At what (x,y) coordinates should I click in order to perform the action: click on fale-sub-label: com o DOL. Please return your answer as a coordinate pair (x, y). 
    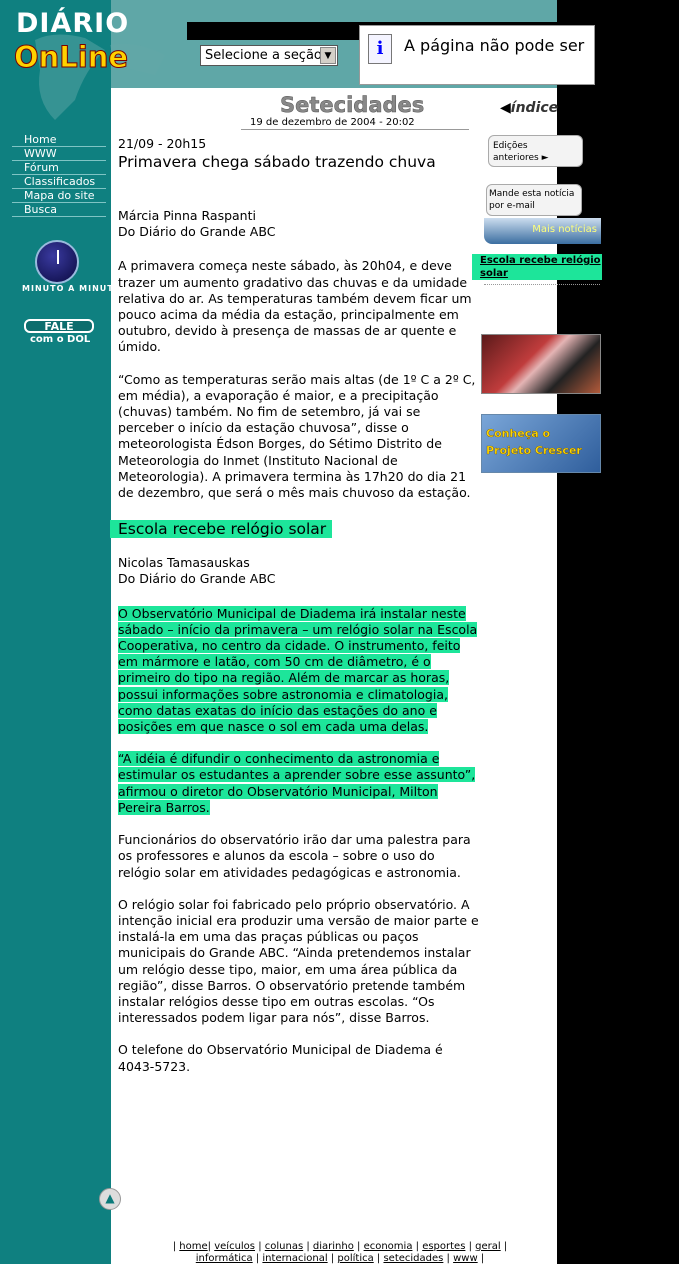
    Looking at the image, I should click on (60, 339).